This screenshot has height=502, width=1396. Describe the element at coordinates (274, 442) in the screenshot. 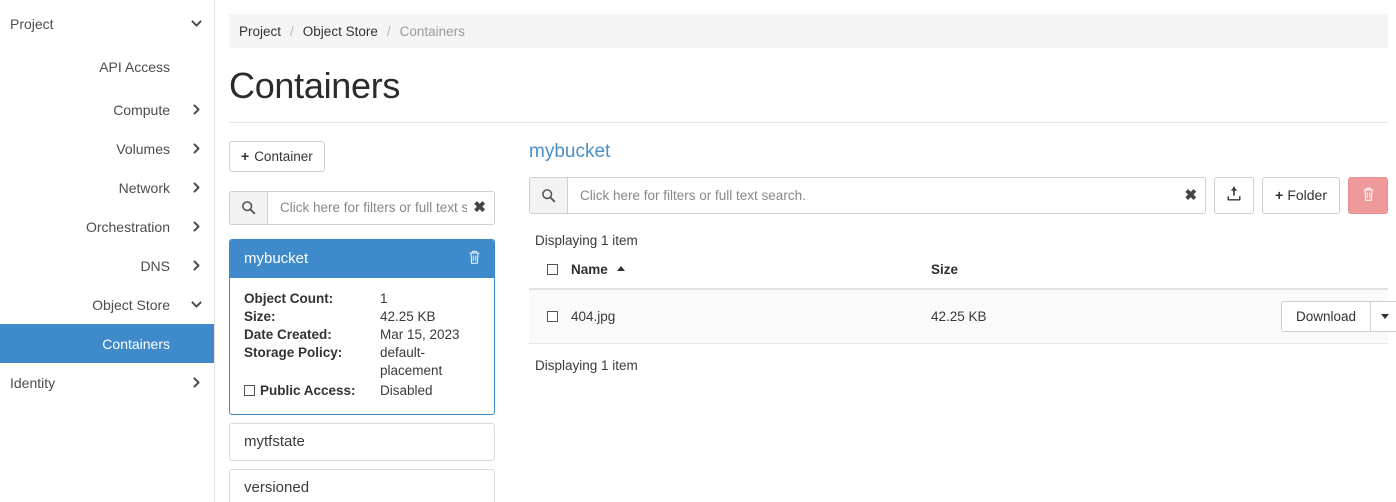

I see `container-name: mytfstate` at that location.